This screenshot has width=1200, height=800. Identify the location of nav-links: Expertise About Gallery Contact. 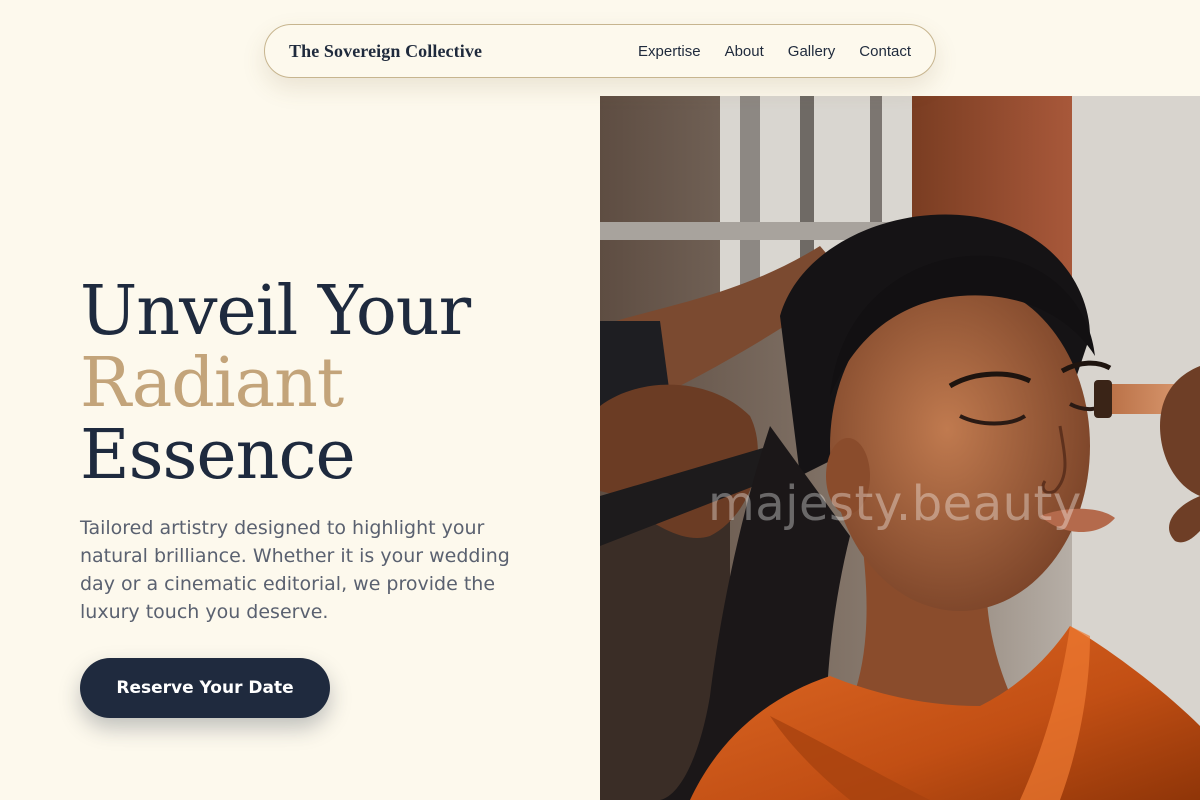
(774, 51).